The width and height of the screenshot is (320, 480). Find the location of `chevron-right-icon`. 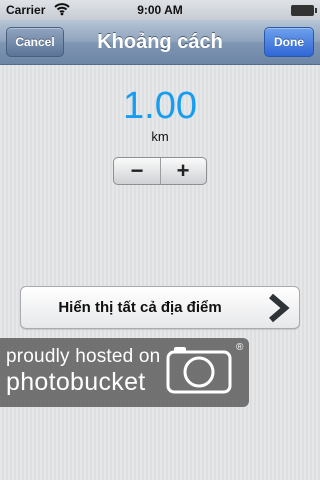

chevron-right-icon is located at coordinates (278, 310).